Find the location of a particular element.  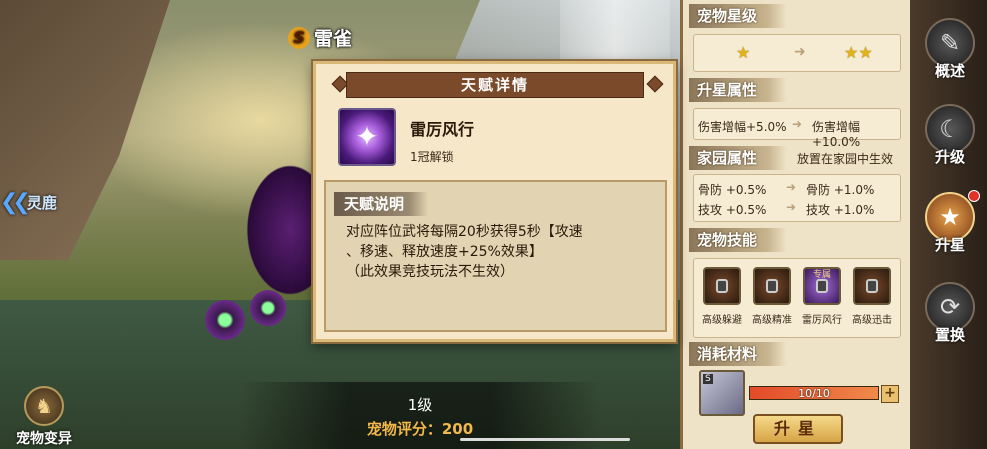

material-title: 消耗材料 is located at coordinates (738, 354).